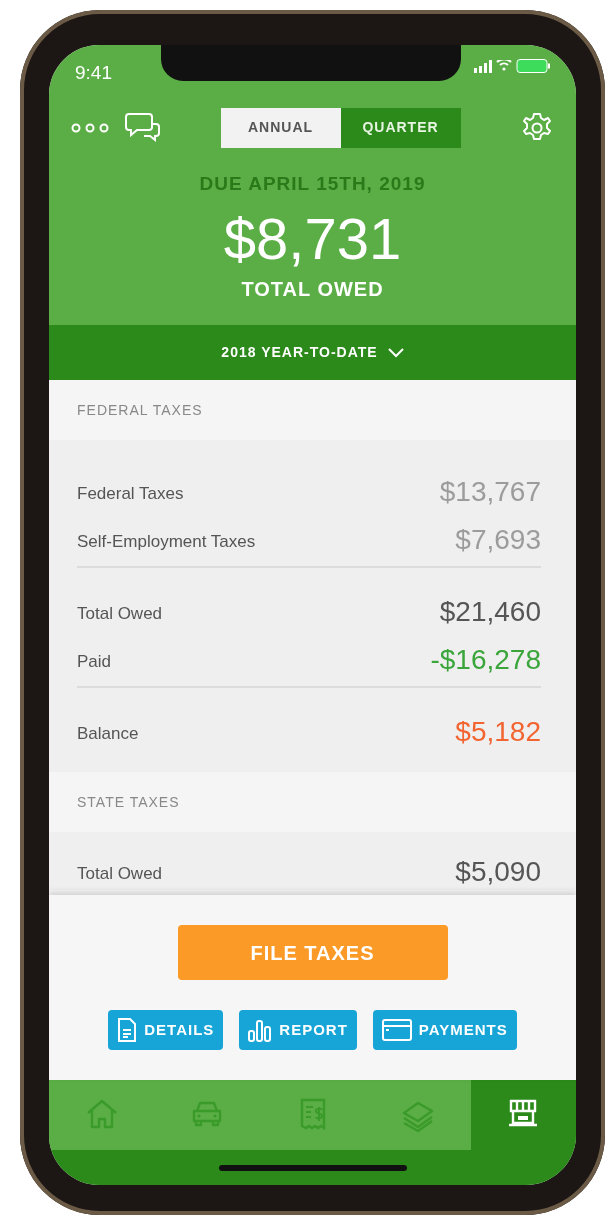  Describe the element at coordinates (128, 802) in the screenshot. I see `section-heading: STATE TAXES` at that location.